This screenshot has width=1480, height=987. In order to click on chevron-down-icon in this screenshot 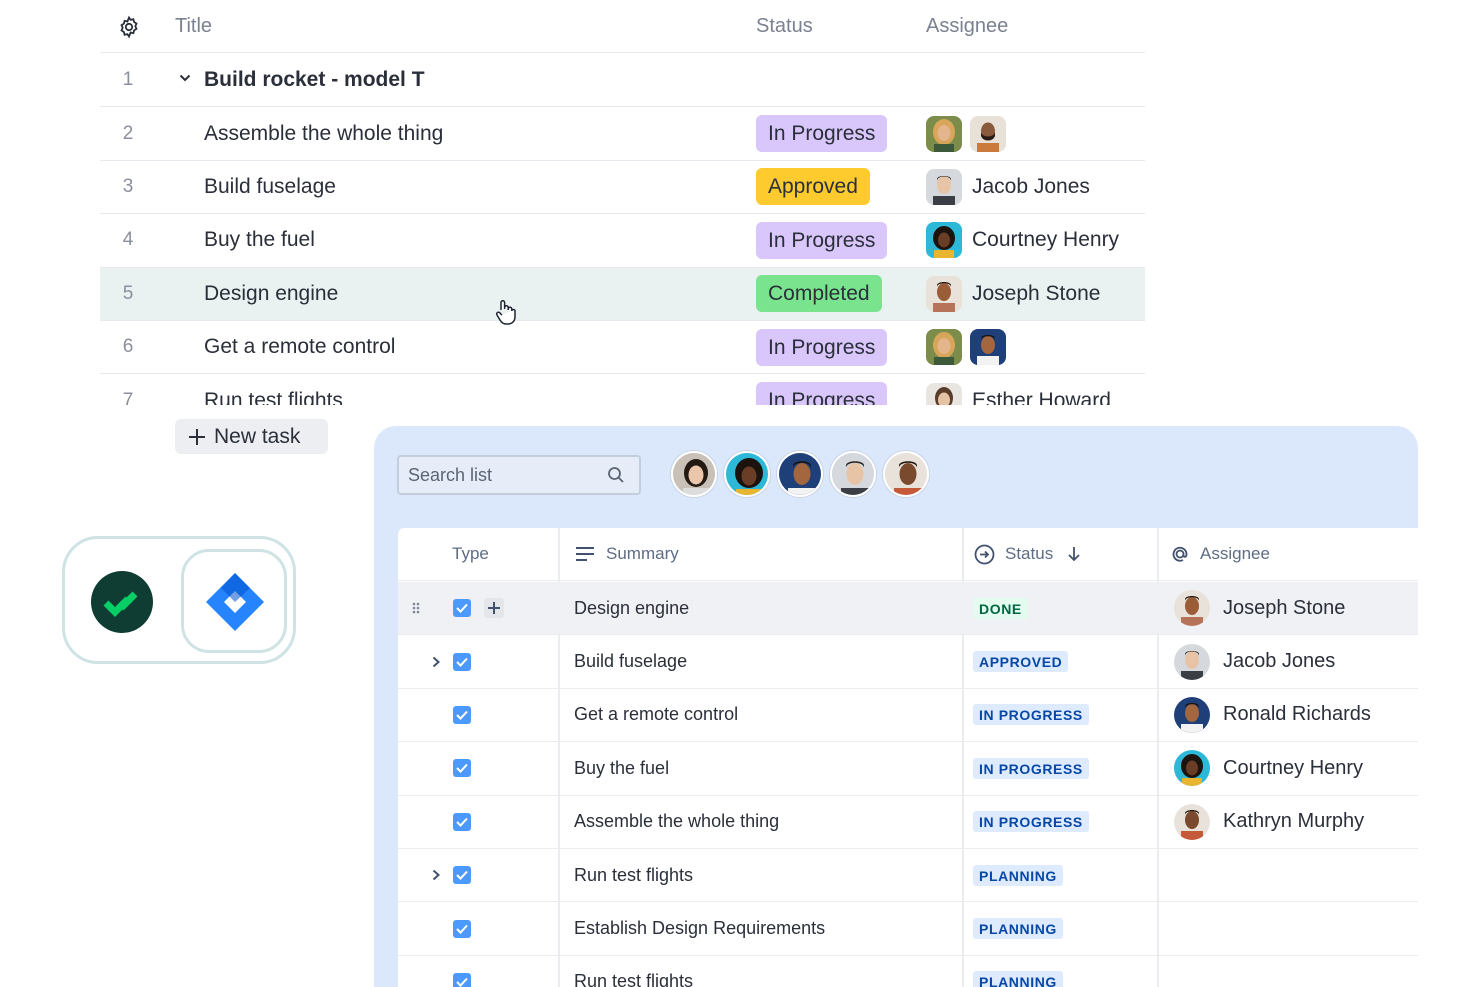, I will do `click(185, 78)`.